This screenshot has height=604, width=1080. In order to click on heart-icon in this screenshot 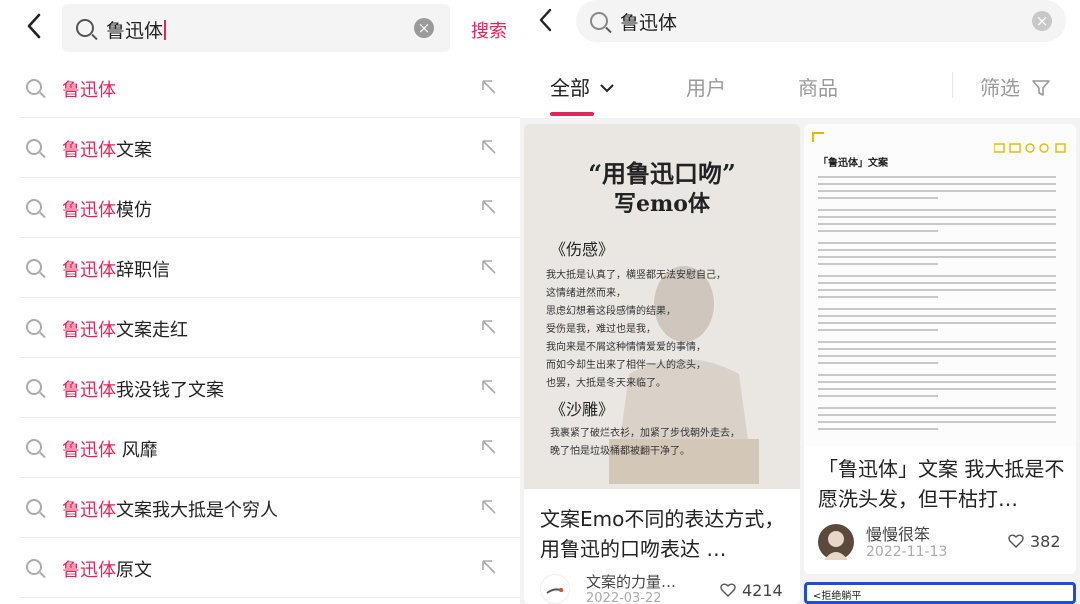, I will do `click(1016, 541)`.